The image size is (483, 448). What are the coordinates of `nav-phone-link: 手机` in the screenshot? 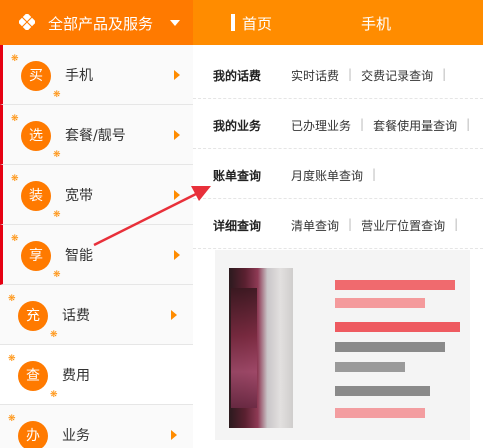 It's located at (376, 23).